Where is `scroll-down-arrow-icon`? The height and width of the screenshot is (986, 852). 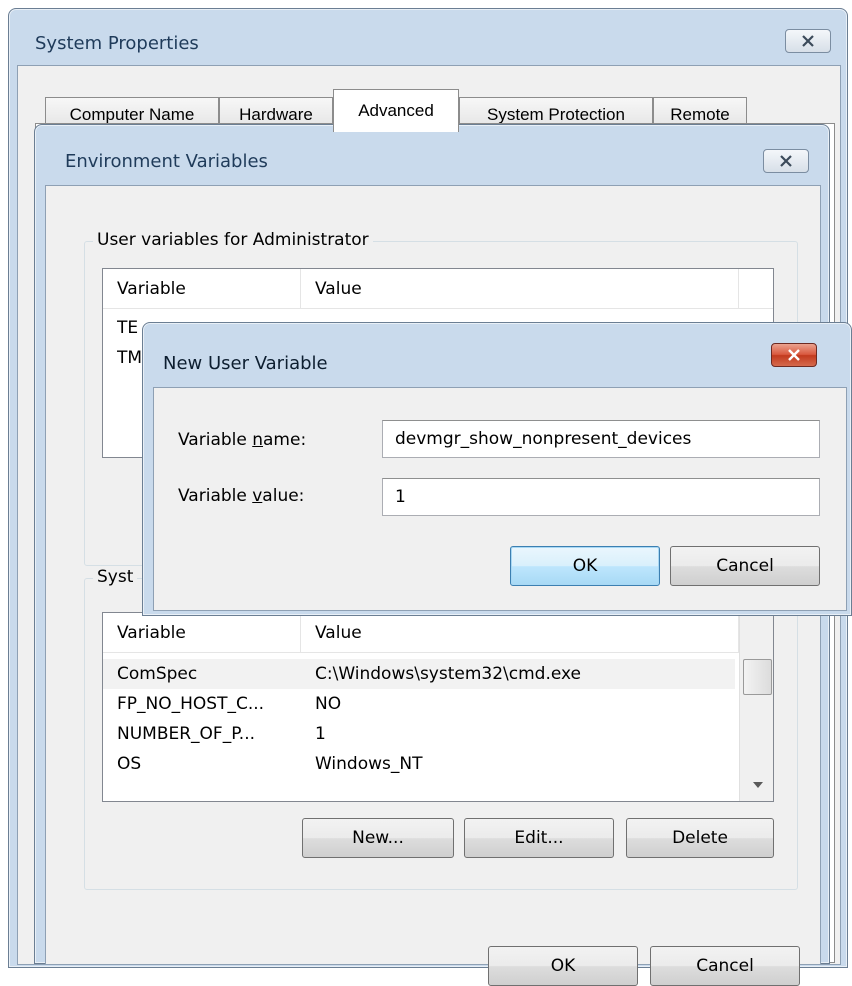 scroll-down-arrow-icon is located at coordinates (758, 785).